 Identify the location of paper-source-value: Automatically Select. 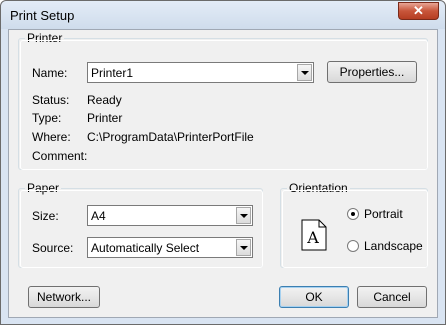
(145, 248).